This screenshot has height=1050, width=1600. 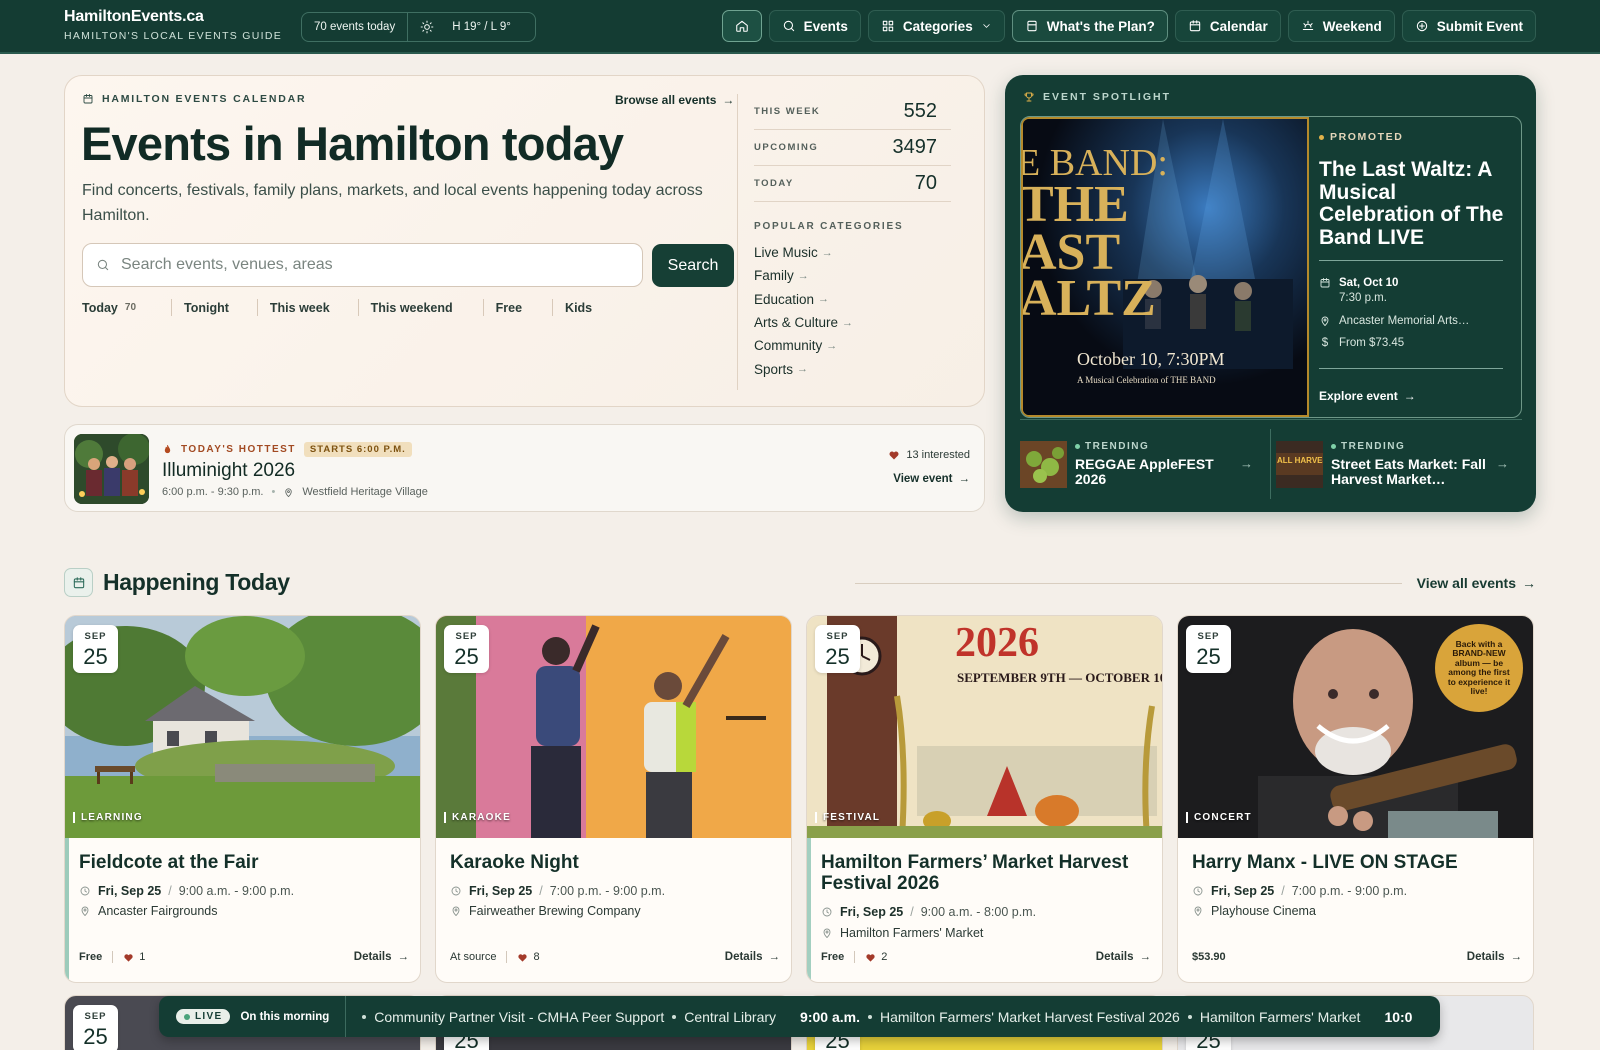 I want to click on nav-submit-label: Submit Event, so click(x=1479, y=26).